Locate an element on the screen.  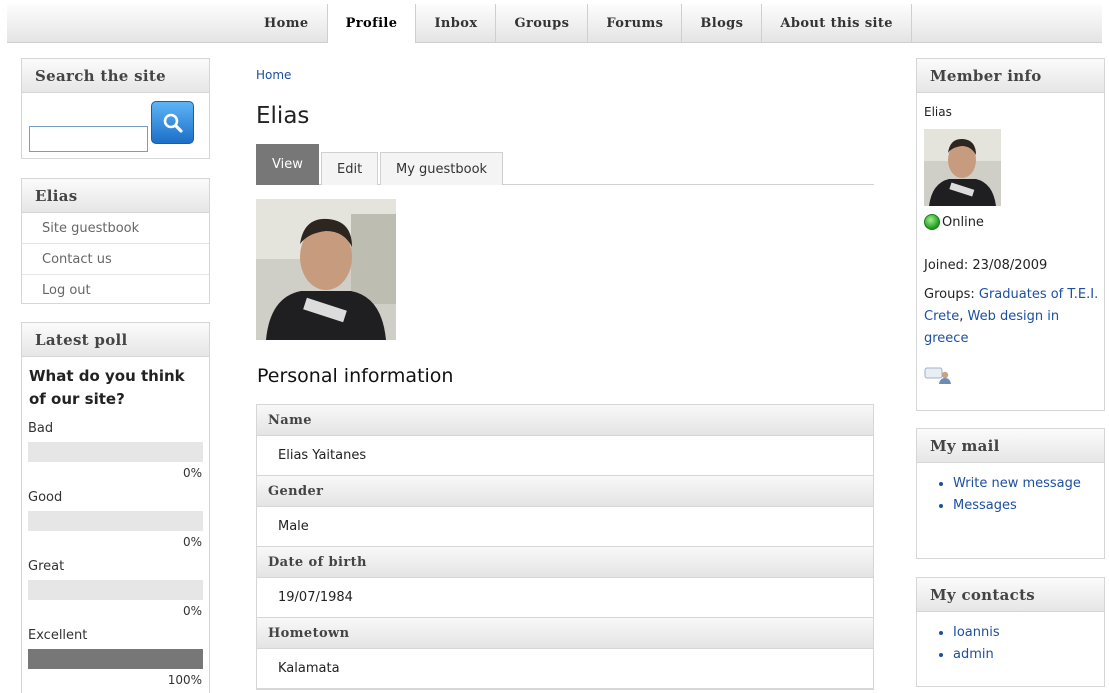
poll-choice: Good 0% is located at coordinates (115, 524).